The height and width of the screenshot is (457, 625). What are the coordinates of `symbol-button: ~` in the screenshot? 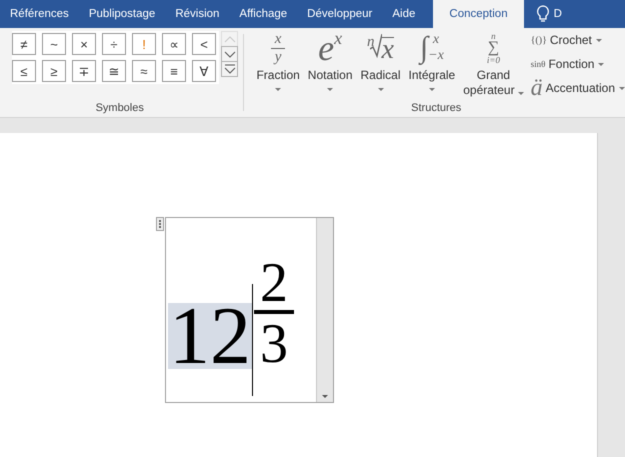 It's located at (54, 44).